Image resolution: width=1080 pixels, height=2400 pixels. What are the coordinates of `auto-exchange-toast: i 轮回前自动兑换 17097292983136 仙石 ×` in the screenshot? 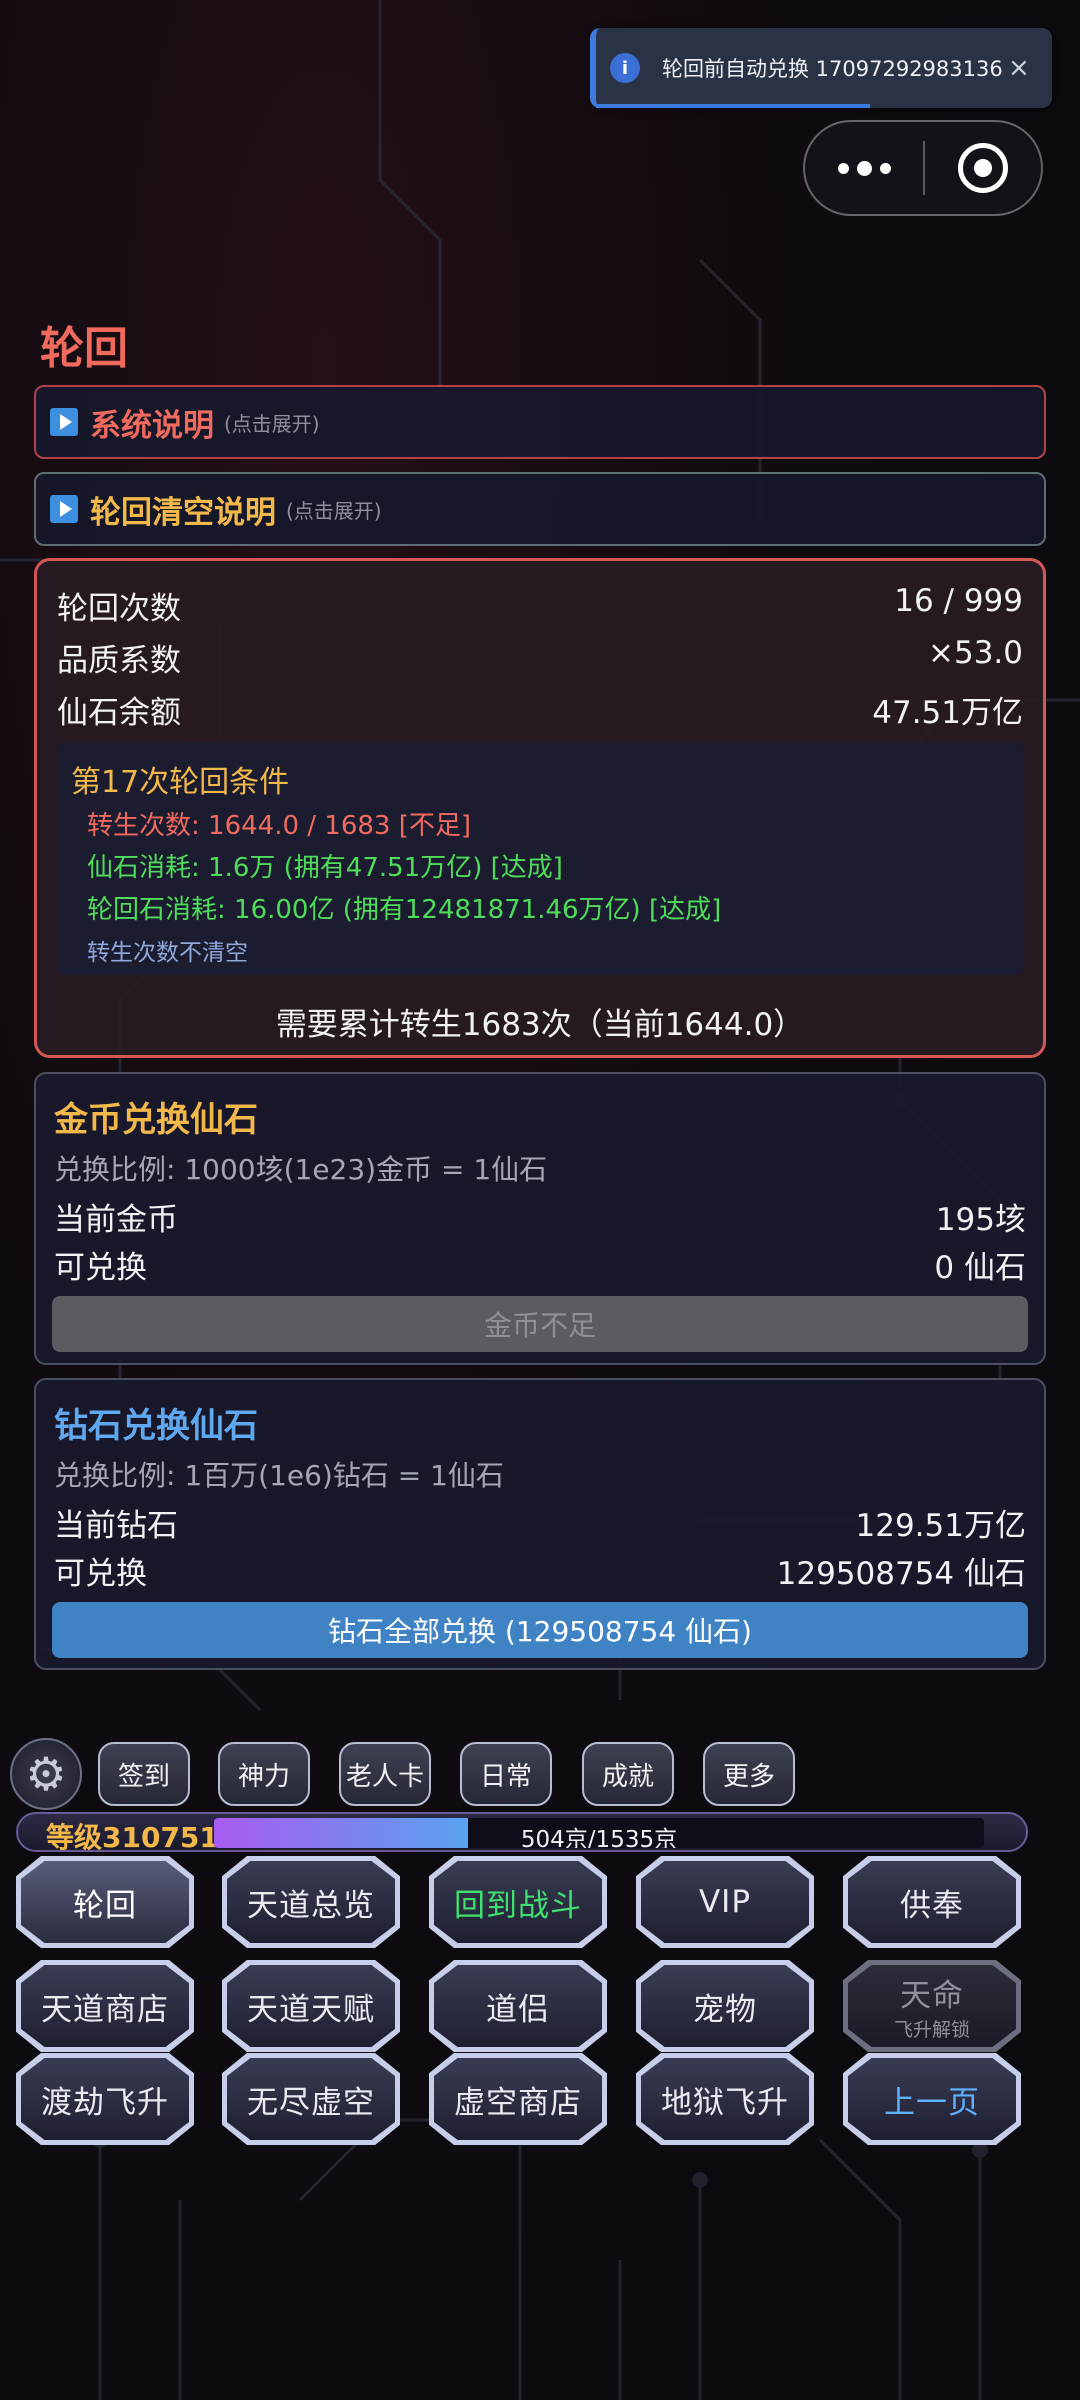 It's located at (821, 68).